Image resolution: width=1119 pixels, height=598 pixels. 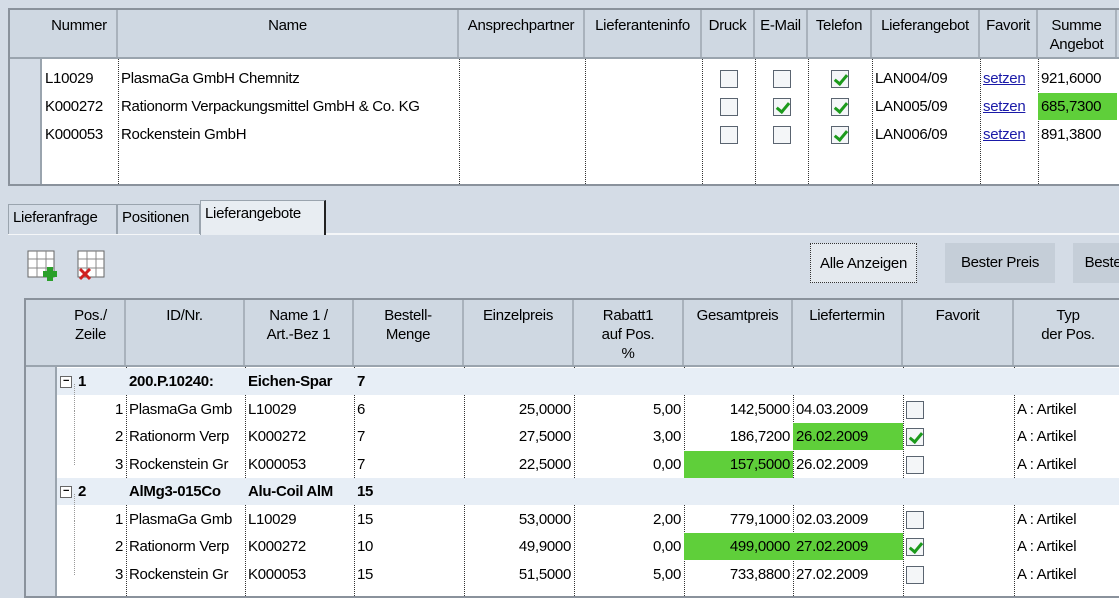 I want to click on druck-cell, so click(x=728, y=78).